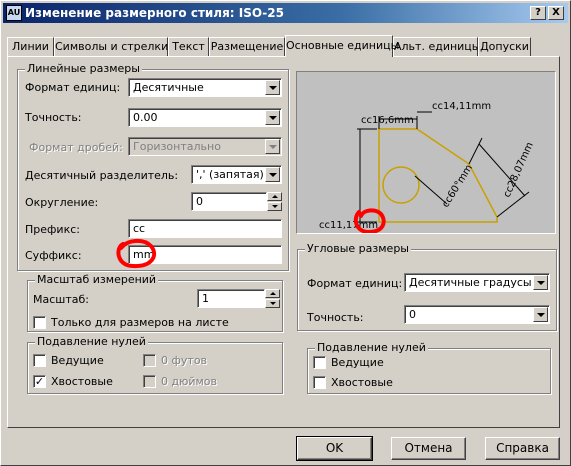  I want to click on zero-feet-label: 0 футов, so click(184, 360).